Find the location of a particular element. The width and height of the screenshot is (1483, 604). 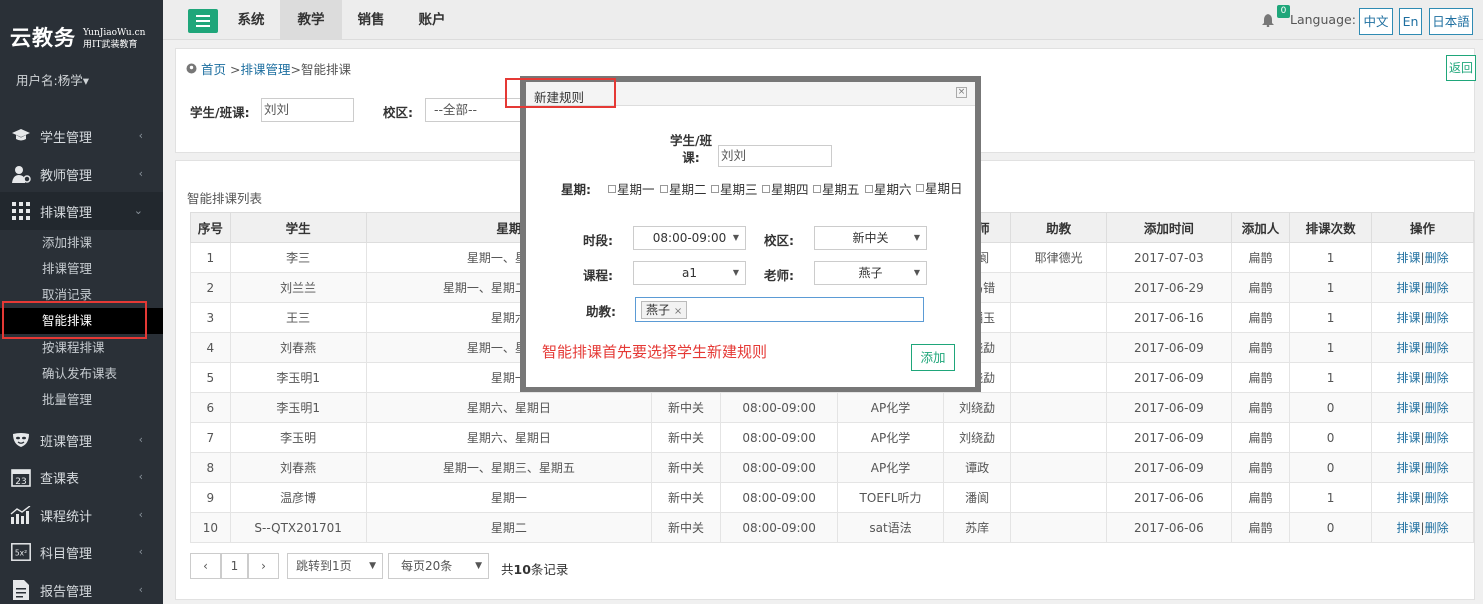

user-menu: 用户名:杨学▾ is located at coordinates (52, 79).